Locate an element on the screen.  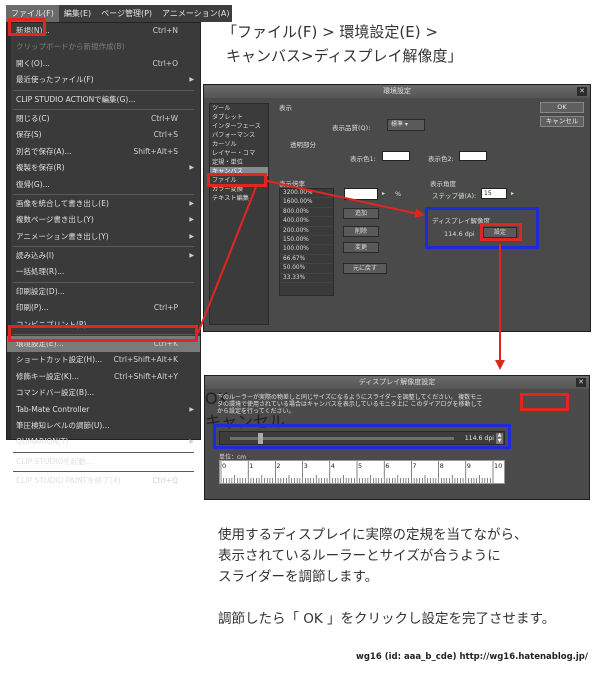
color2-swatch is located at coordinates (473, 156).